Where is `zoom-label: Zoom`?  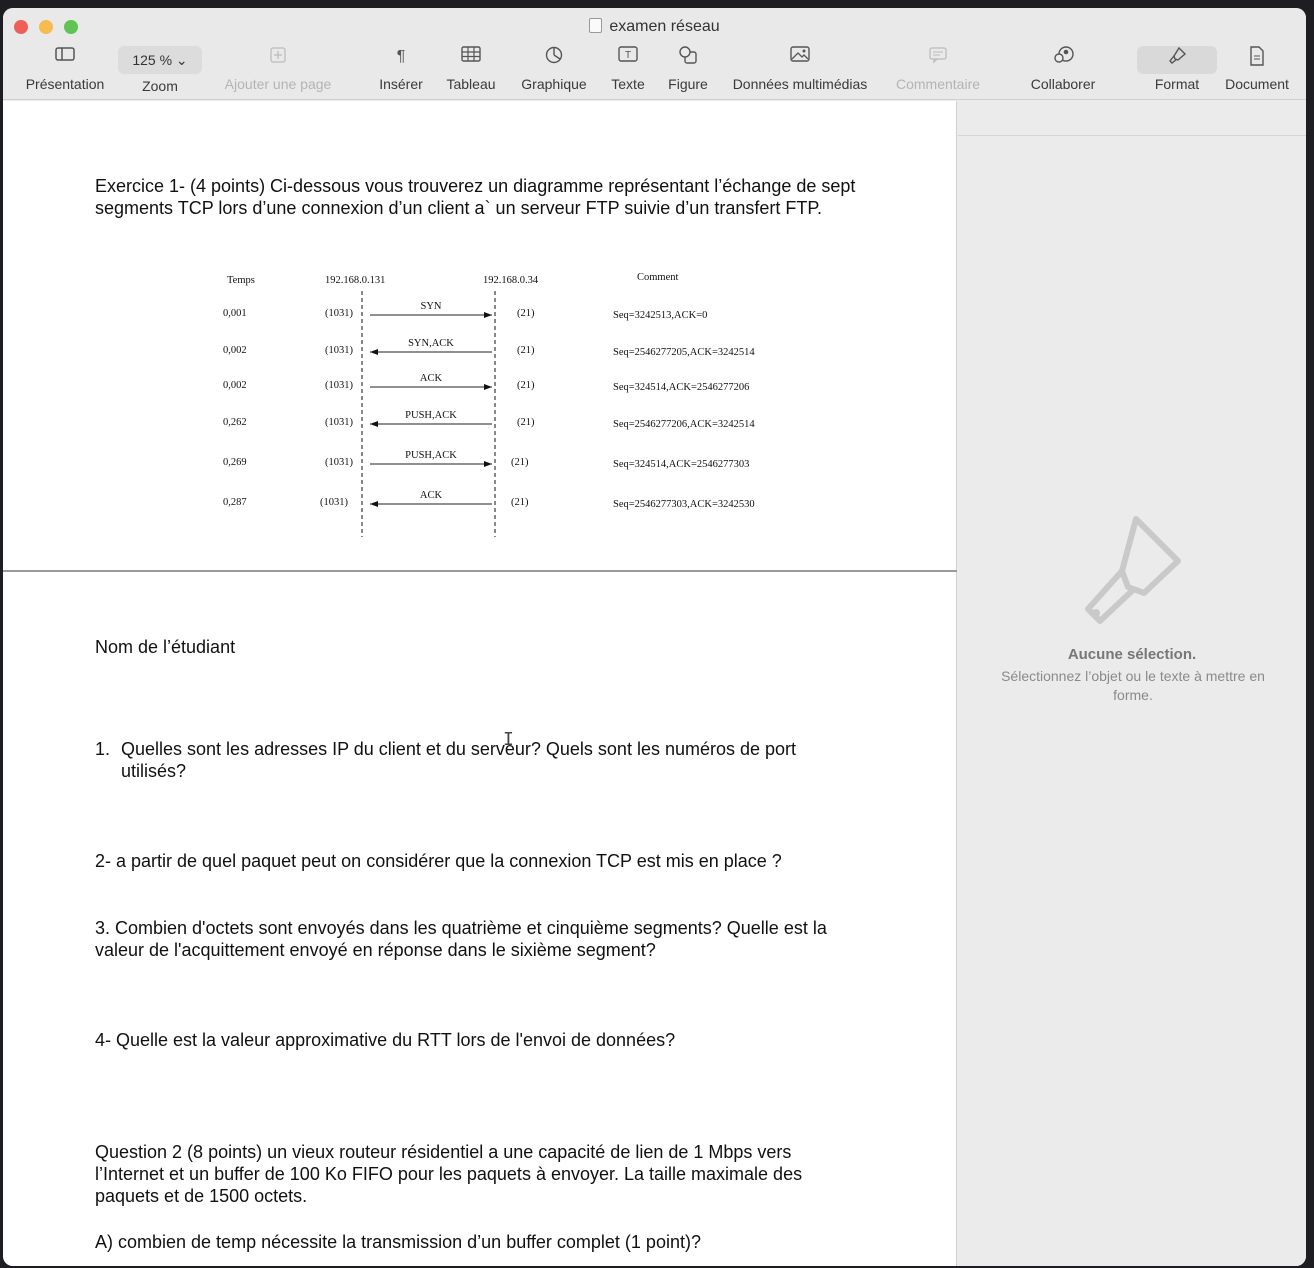
zoom-label: Zoom is located at coordinates (160, 86).